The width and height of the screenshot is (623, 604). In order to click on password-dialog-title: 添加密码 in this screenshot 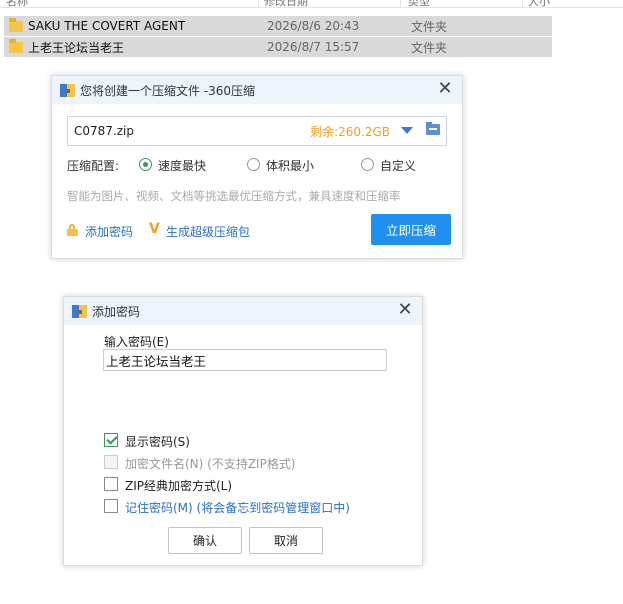, I will do `click(116, 311)`.